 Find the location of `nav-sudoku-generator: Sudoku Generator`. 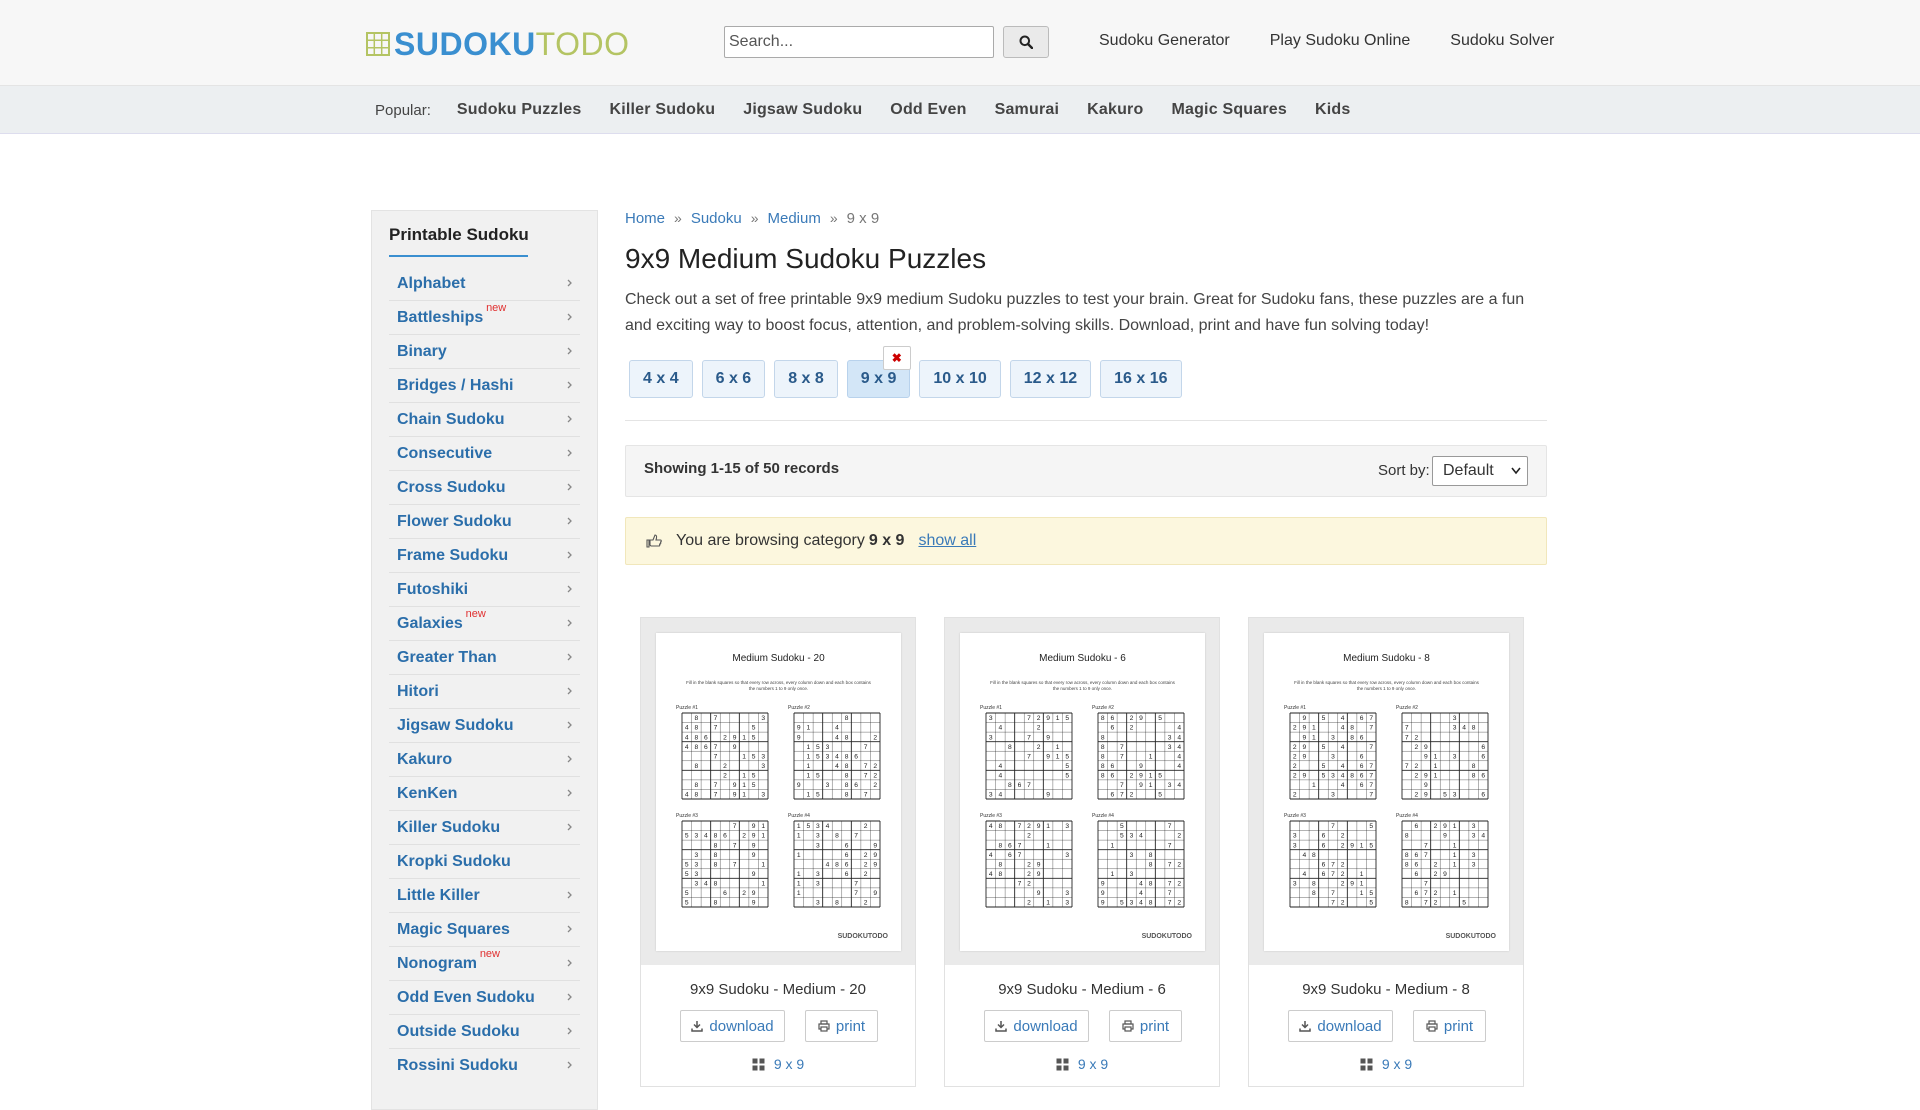

nav-sudoku-generator: Sudoku Generator is located at coordinates (1164, 41).